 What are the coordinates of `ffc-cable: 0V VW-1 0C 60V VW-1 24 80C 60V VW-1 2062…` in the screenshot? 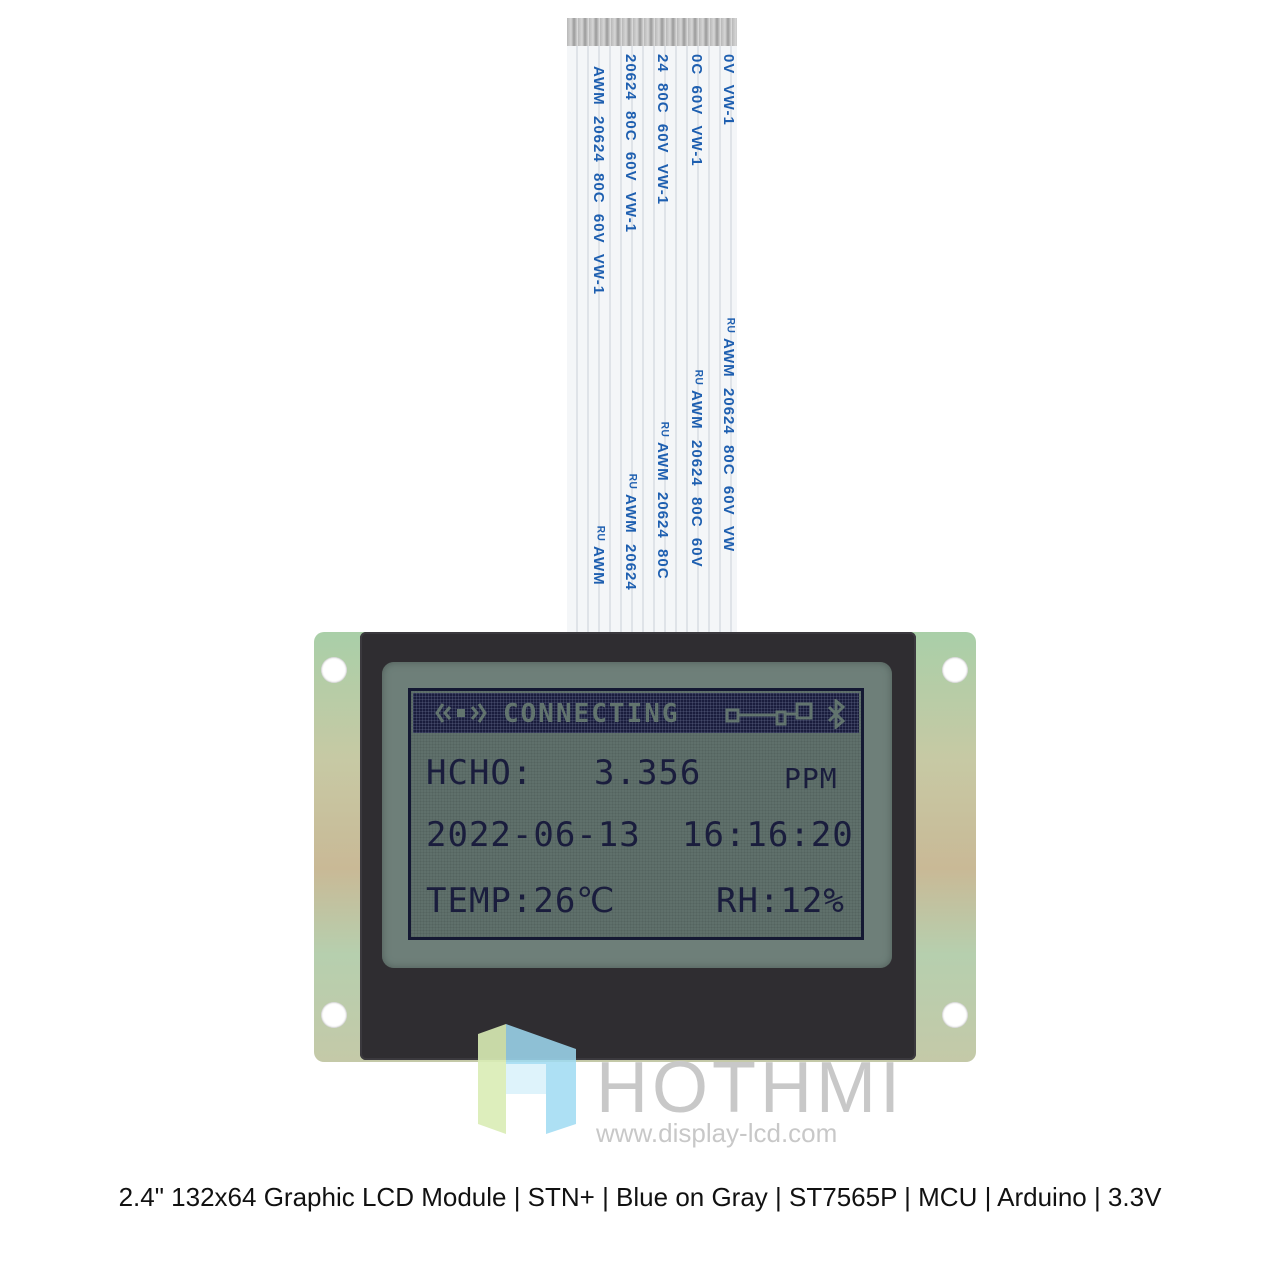 It's located at (652, 328).